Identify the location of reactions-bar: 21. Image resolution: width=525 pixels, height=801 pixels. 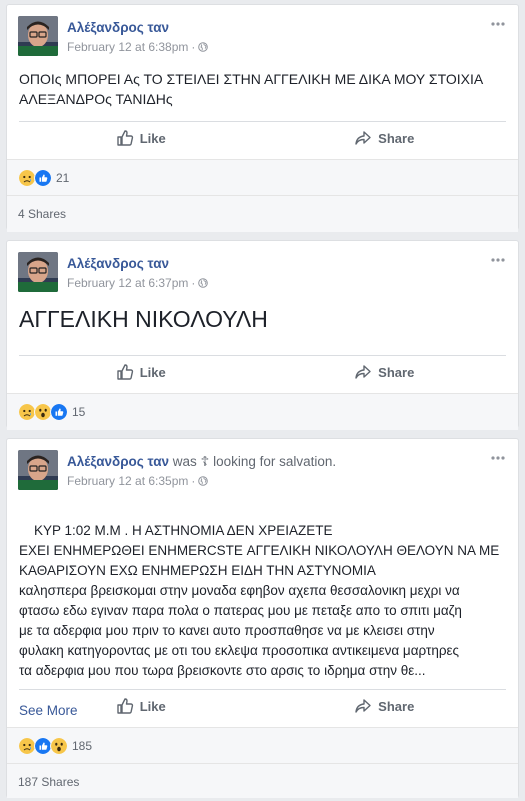
(262, 177).